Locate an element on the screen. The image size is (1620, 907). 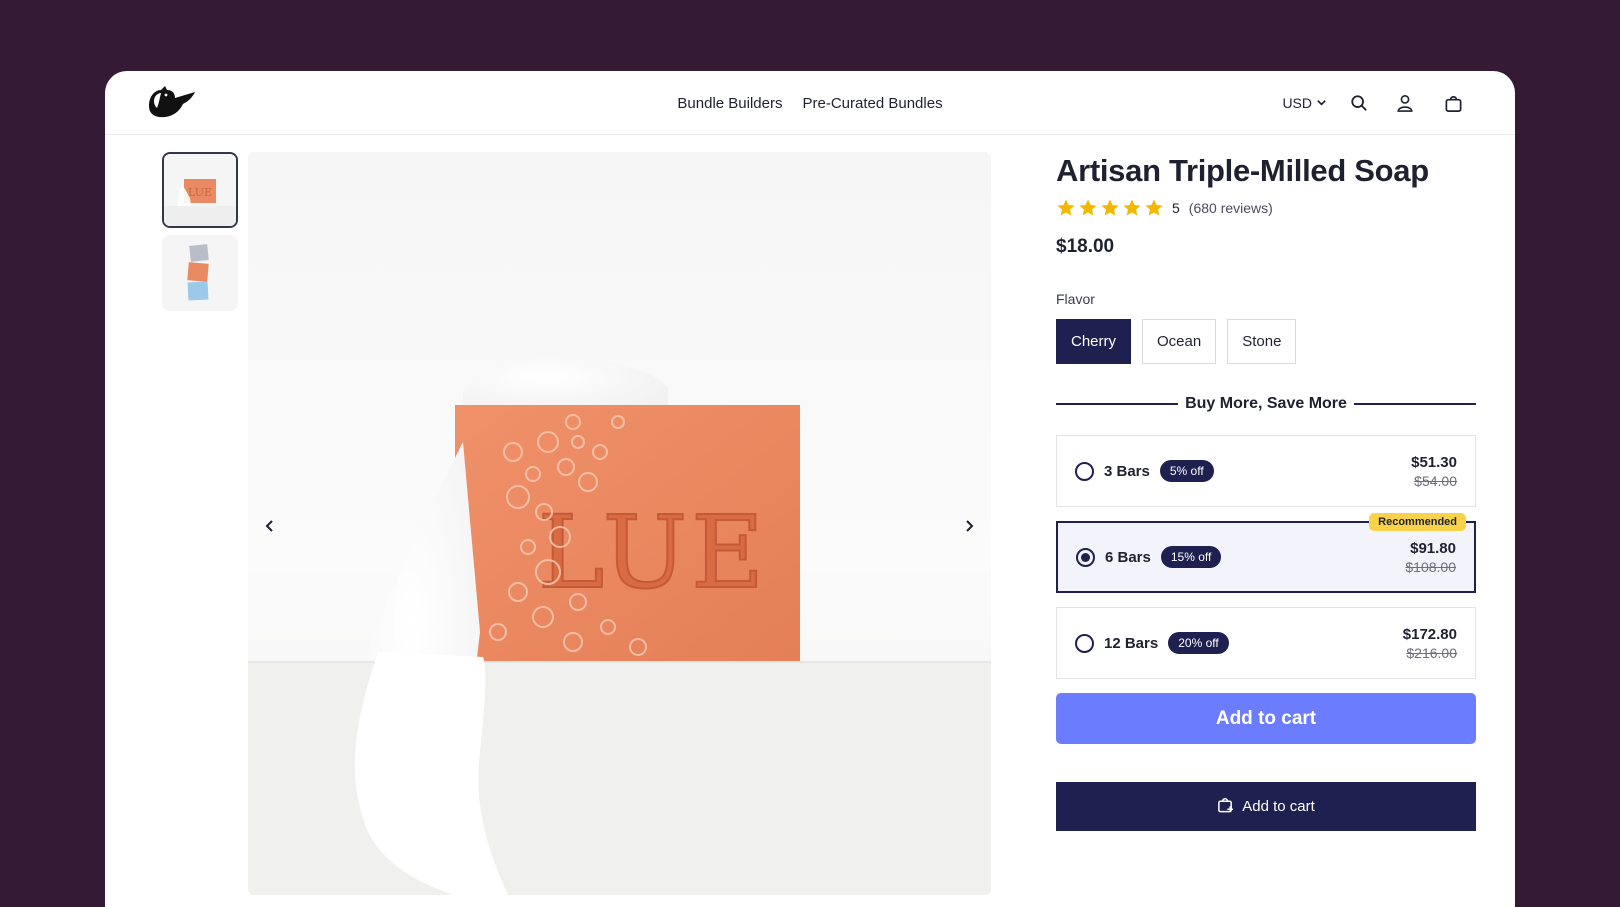
bundle-heading: Buy More, Save More is located at coordinates (1266, 404).